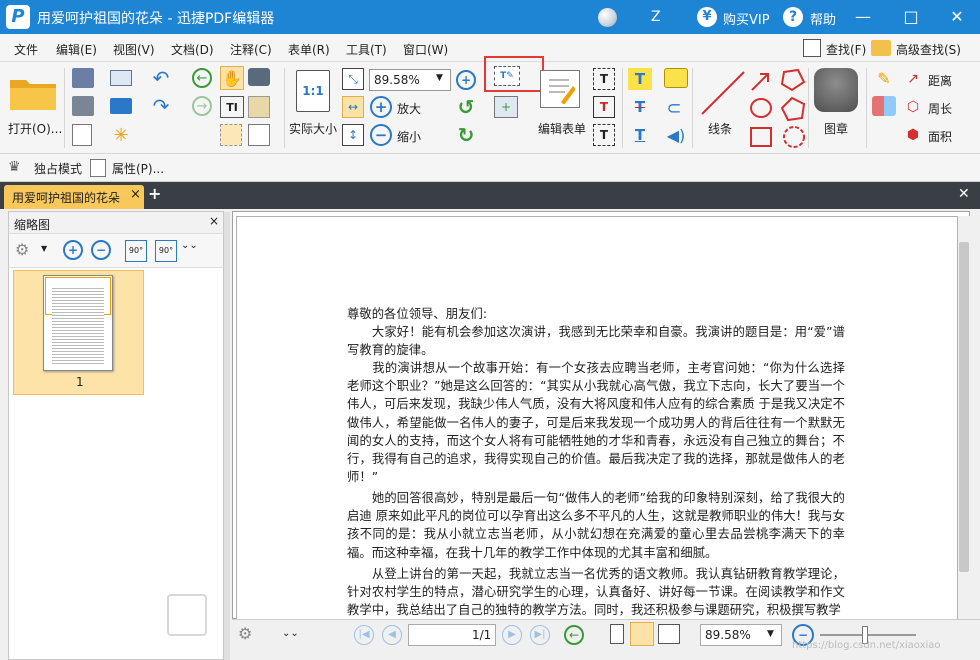  Describe the element at coordinates (640, 79) in the screenshot. I see `highlight-text-icon: T` at that location.